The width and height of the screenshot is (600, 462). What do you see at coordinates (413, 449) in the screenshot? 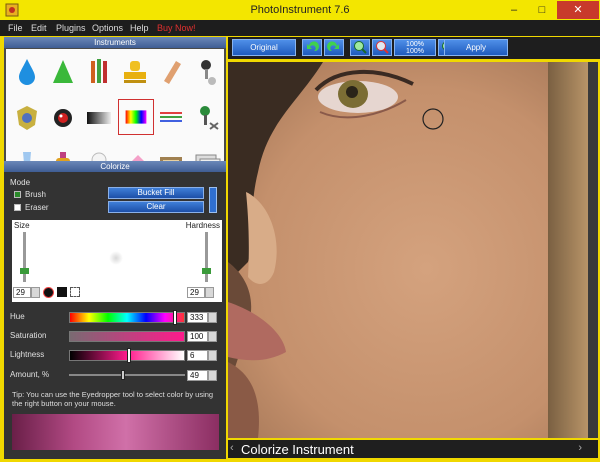
I see `status-bar: ‹ Colorize Instrument ›` at bounding box center [413, 449].